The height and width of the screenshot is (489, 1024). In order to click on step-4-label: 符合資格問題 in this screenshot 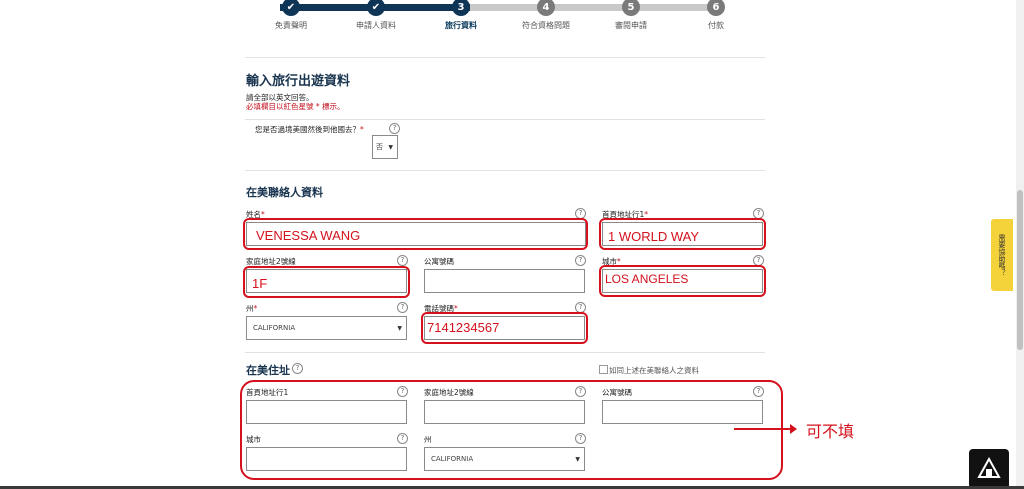, I will do `click(546, 25)`.